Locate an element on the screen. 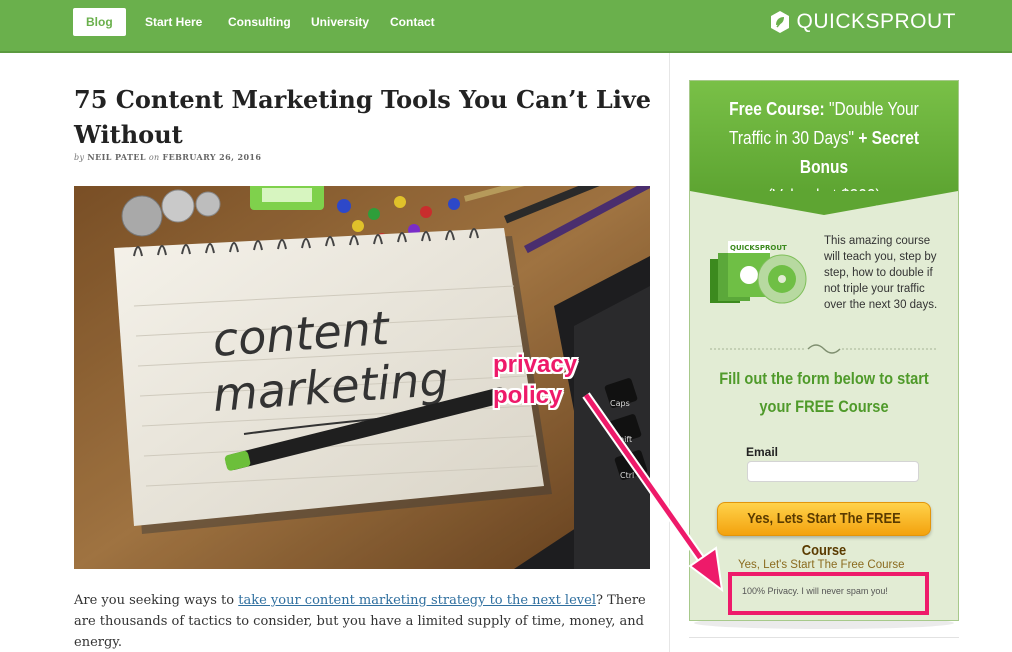 Image resolution: width=1012 pixels, height=652 pixels. decorative-divider-icon is located at coordinates (824, 349).